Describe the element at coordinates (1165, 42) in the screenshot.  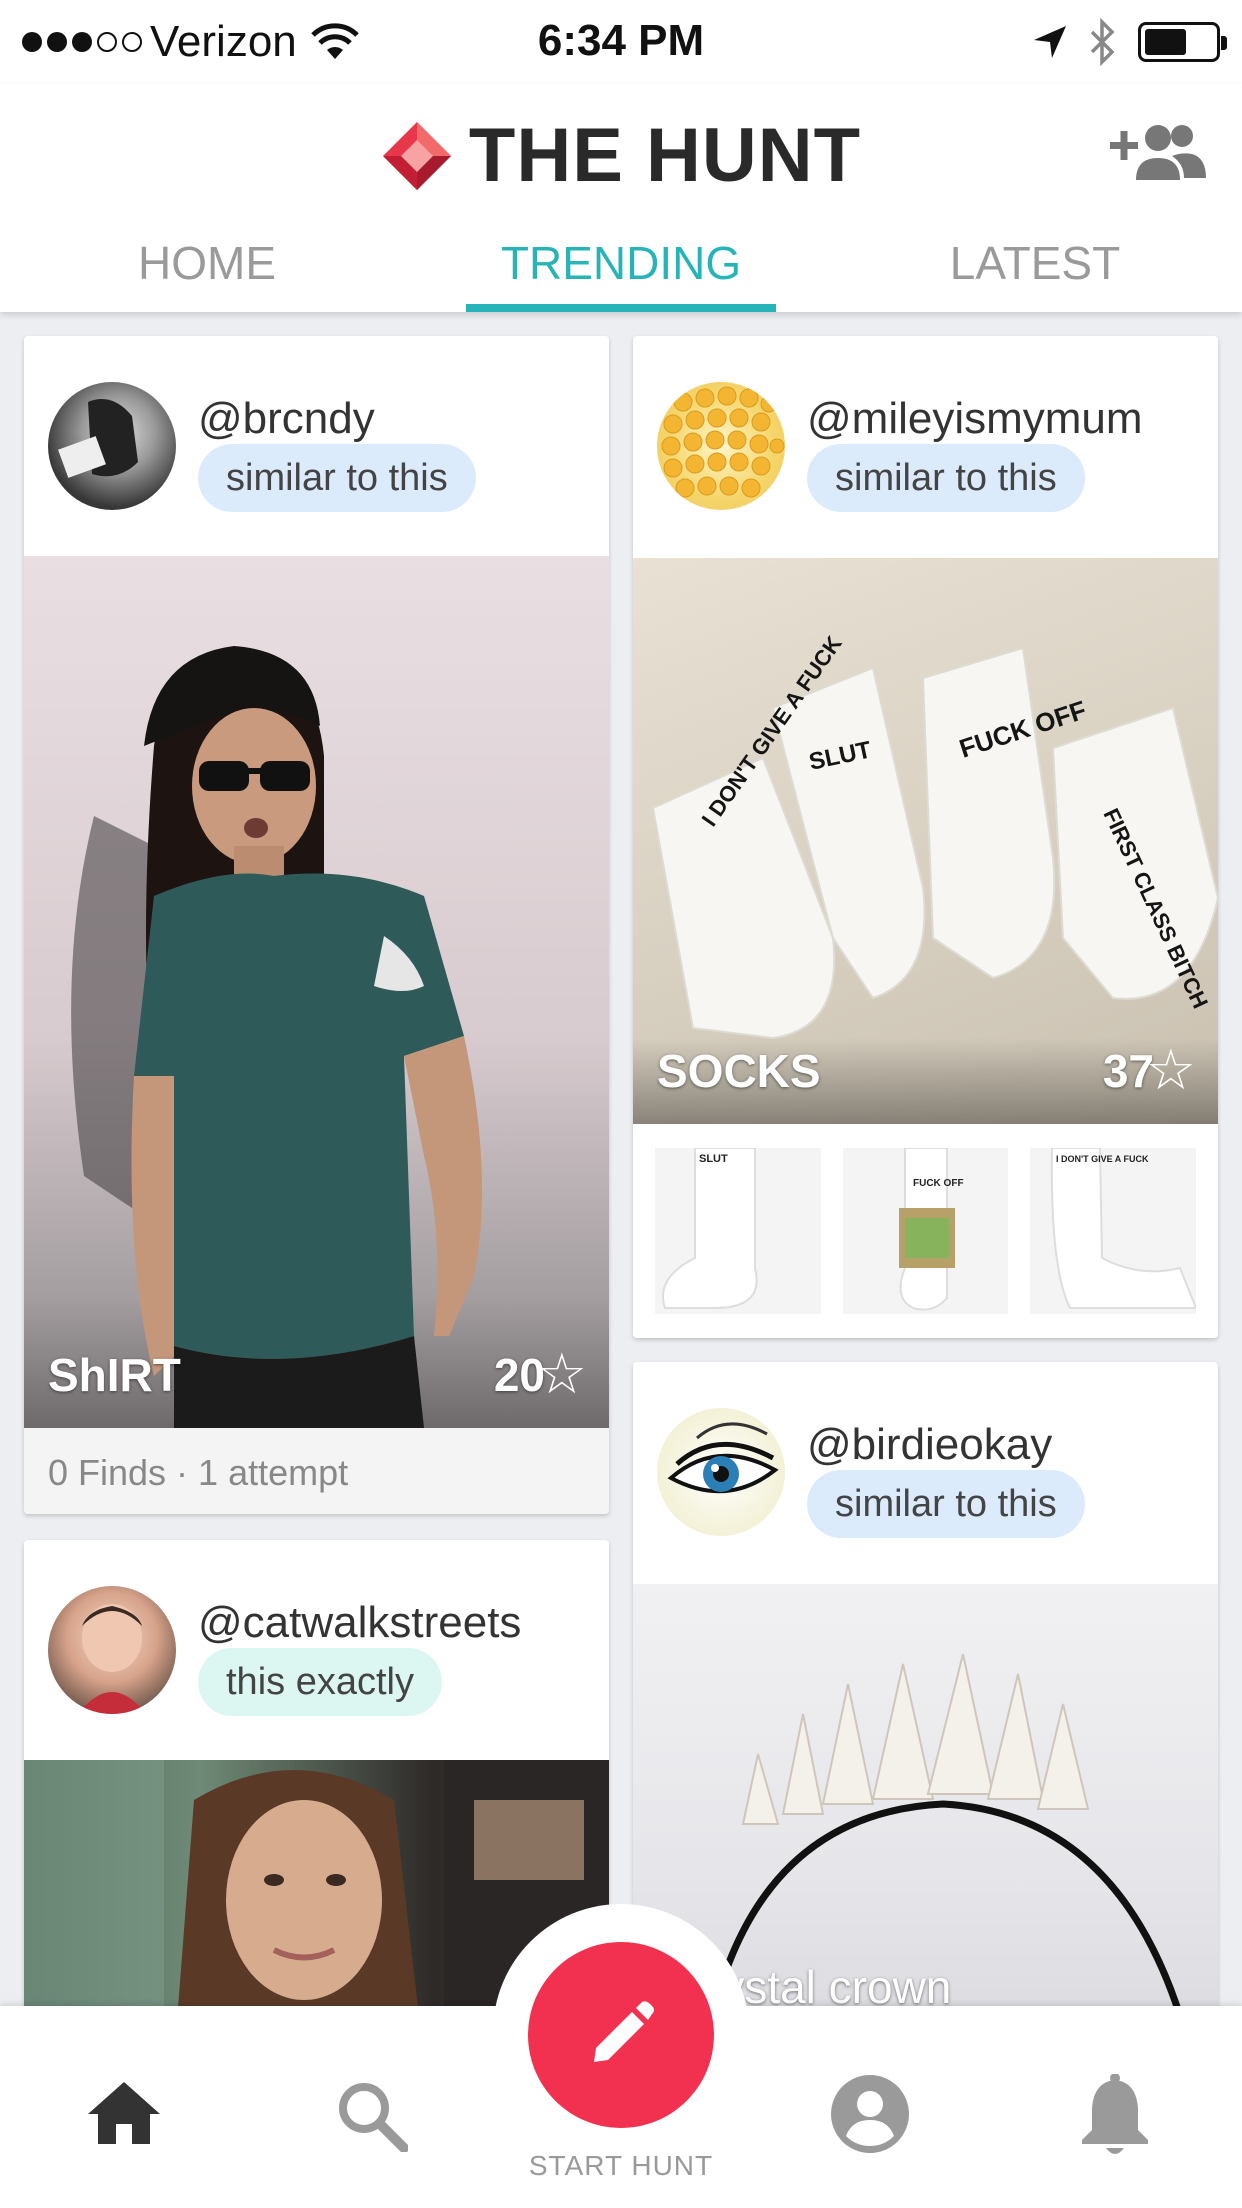
I see `battery-level` at that location.